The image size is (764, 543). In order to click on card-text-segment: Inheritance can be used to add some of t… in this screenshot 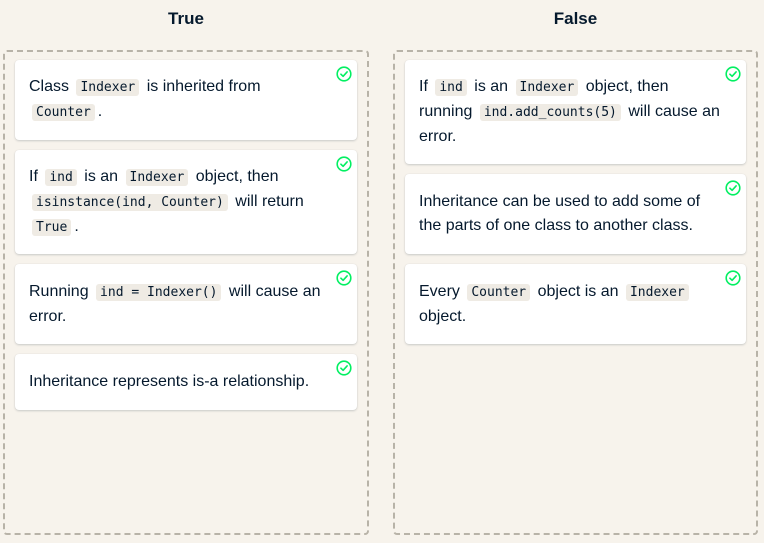, I will do `click(560, 213)`.